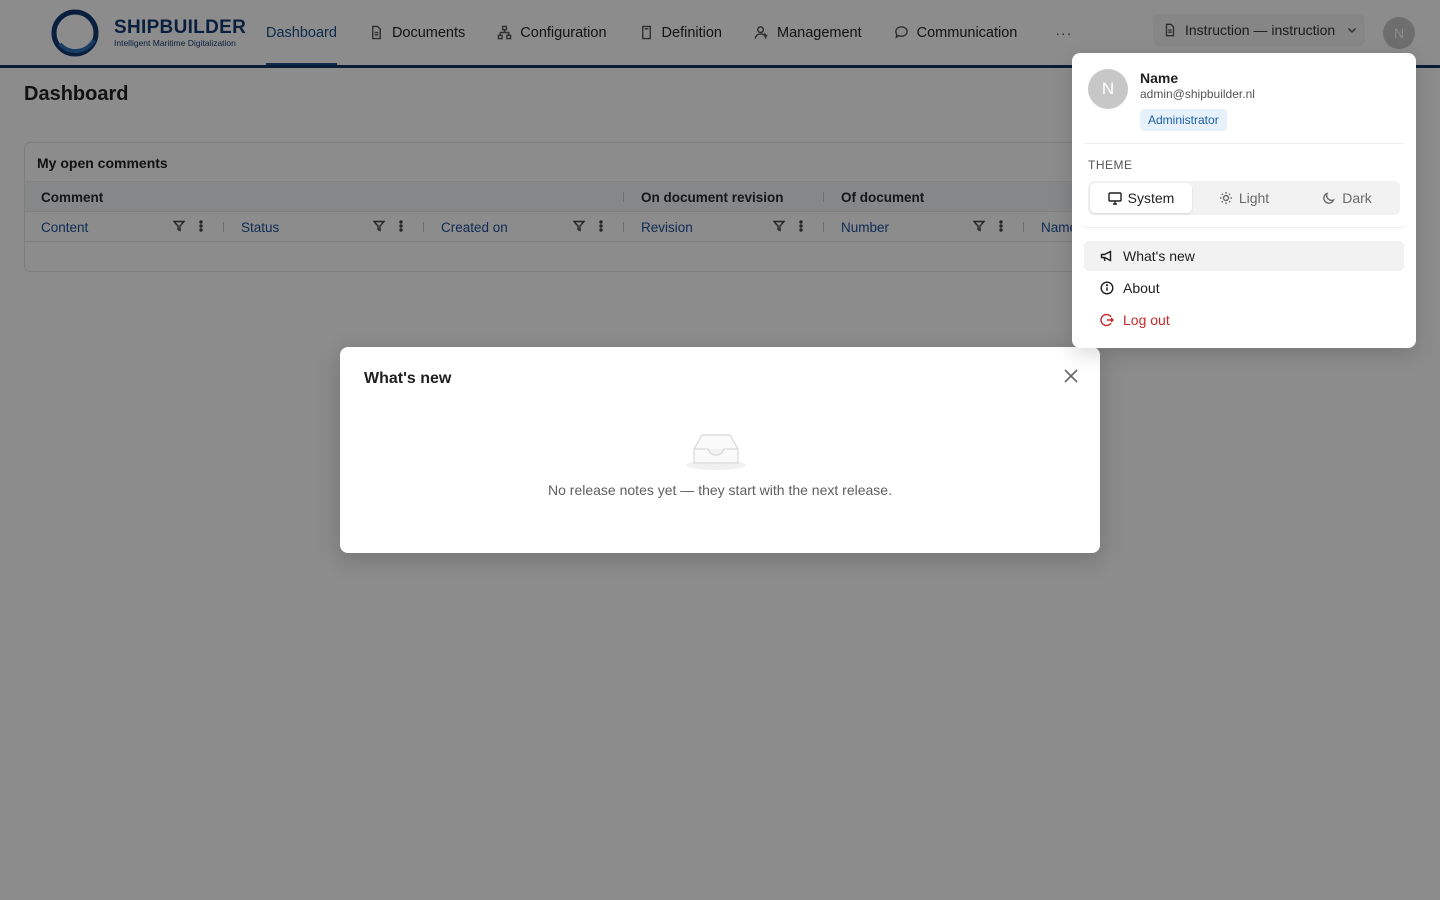 The width and height of the screenshot is (1440, 900). Describe the element at coordinates (1159, 256) in the screenshot. I see `menu-item-label: What's new` at that location.